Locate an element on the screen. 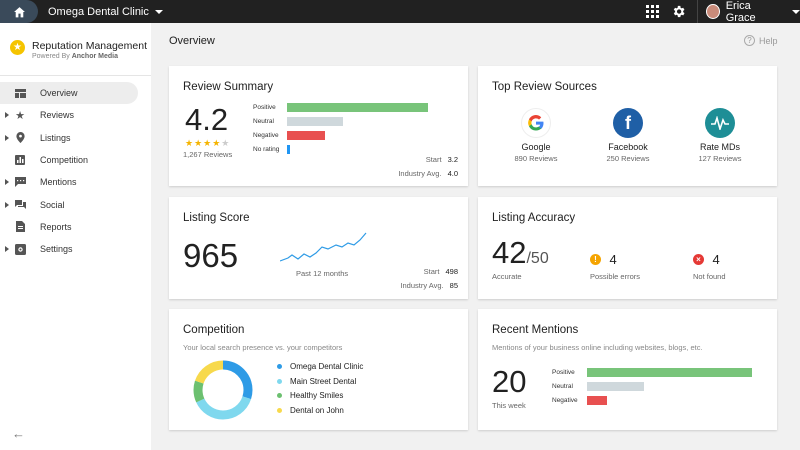  page-title: Overview is located at coordinates (192, 41).